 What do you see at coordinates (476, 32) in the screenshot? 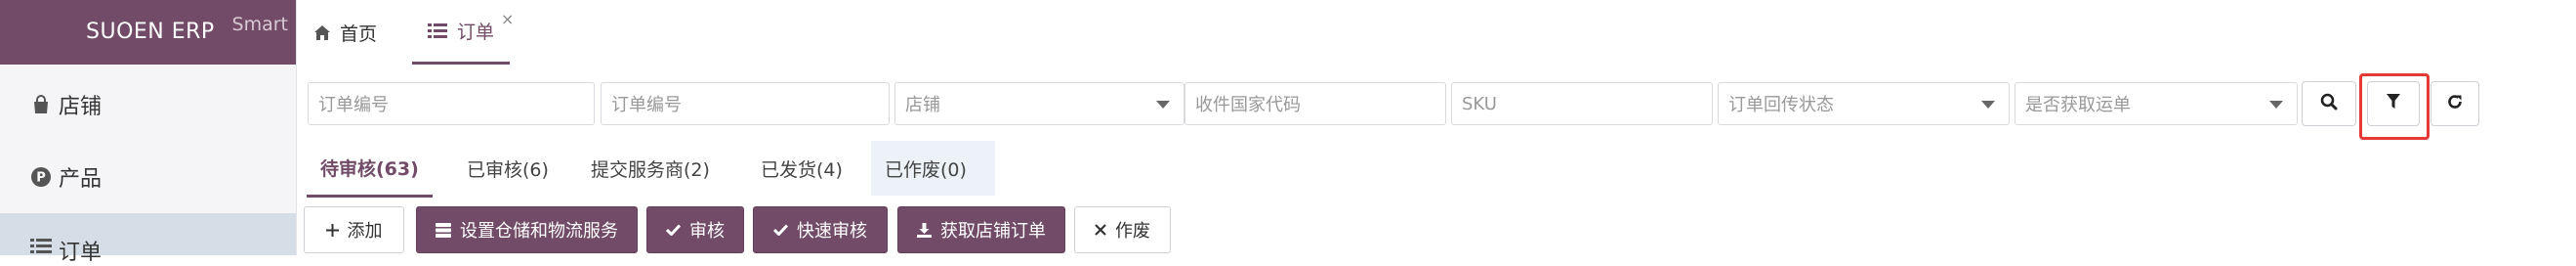
I see `tab-label: 订单` at bounding box center [476, 32].